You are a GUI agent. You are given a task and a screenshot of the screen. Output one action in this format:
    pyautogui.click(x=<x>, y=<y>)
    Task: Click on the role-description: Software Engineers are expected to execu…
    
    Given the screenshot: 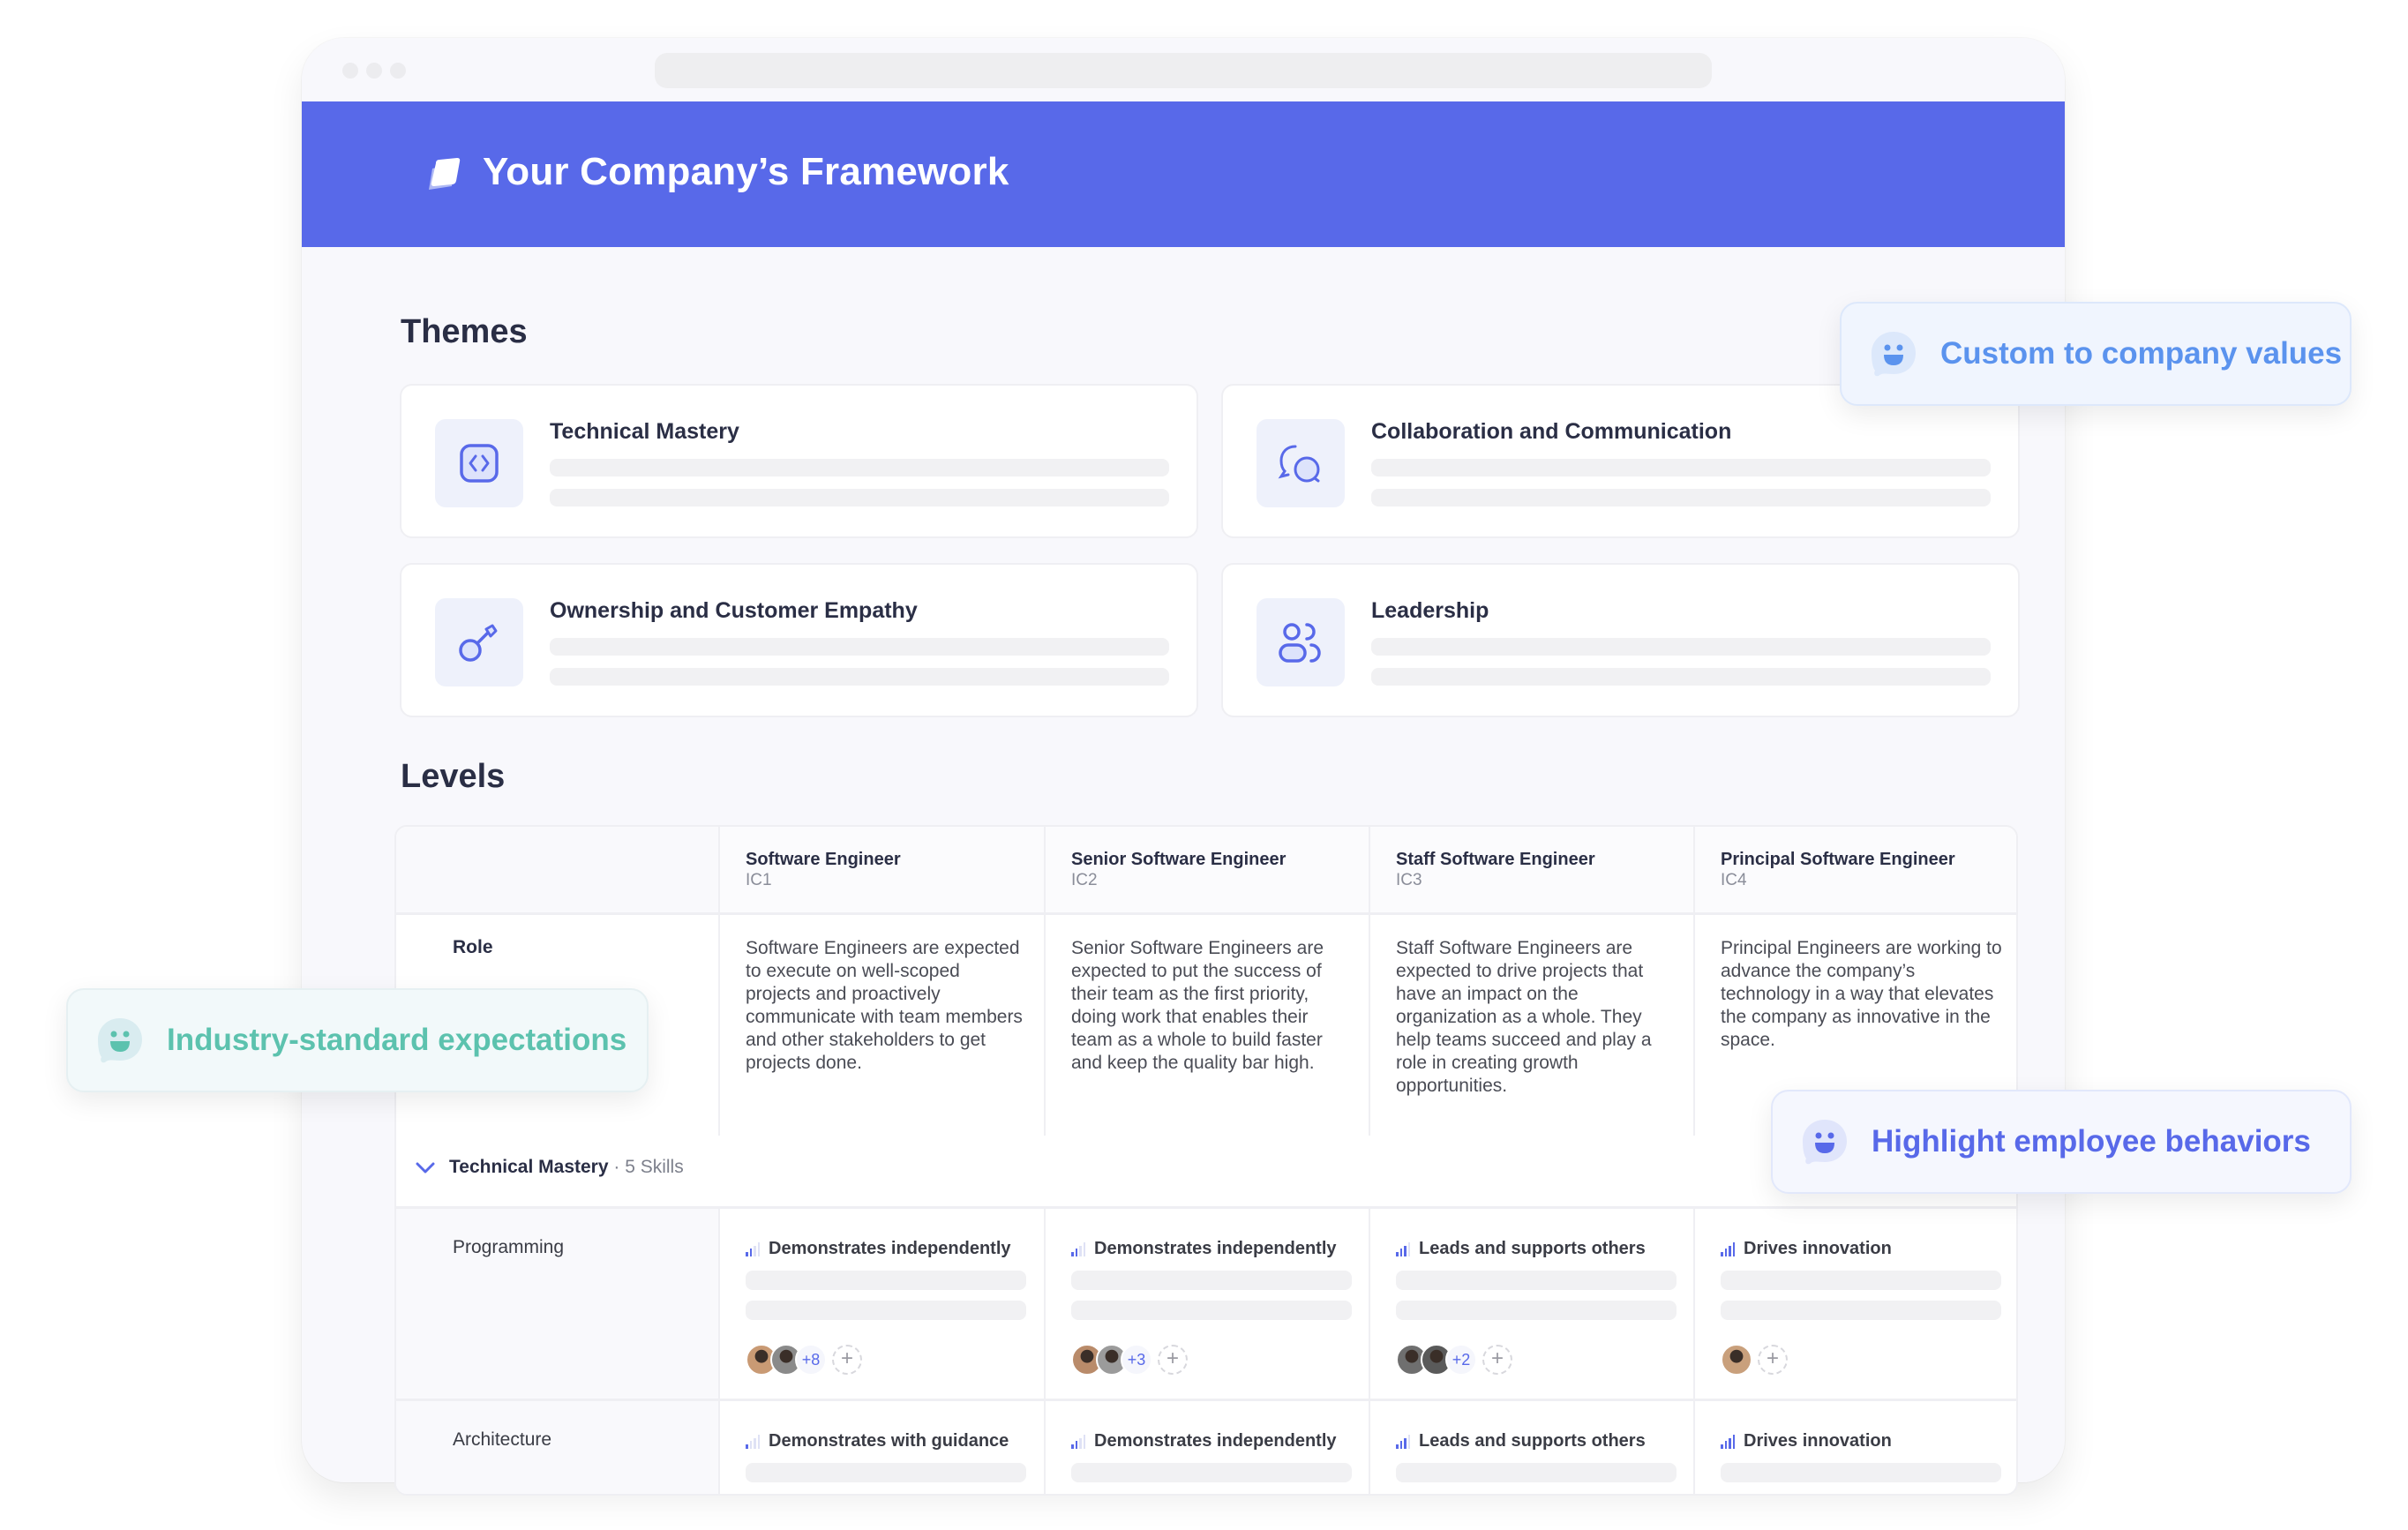 What is the action you would take?
    pyautogui.click(x=885, y=1005)
    